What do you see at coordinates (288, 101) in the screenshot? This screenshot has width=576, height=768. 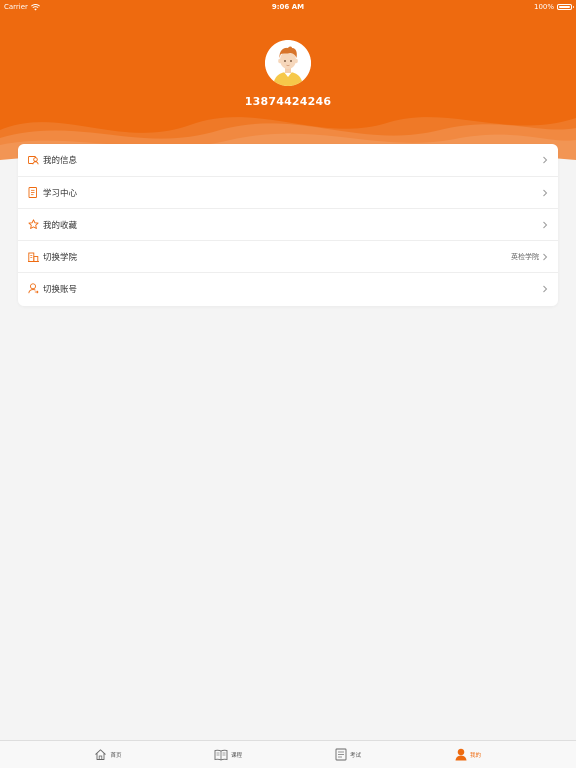 I see `phone-number: 13874424246` at bounding box center [288, 101].